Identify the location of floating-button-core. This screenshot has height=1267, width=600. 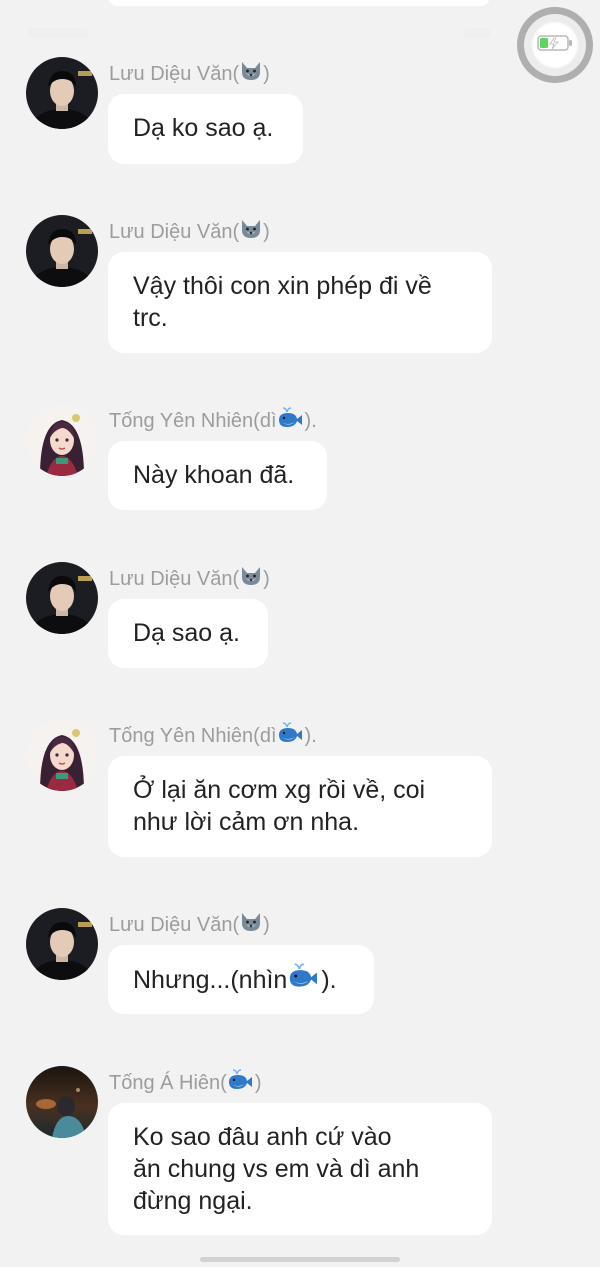
(555, 45).